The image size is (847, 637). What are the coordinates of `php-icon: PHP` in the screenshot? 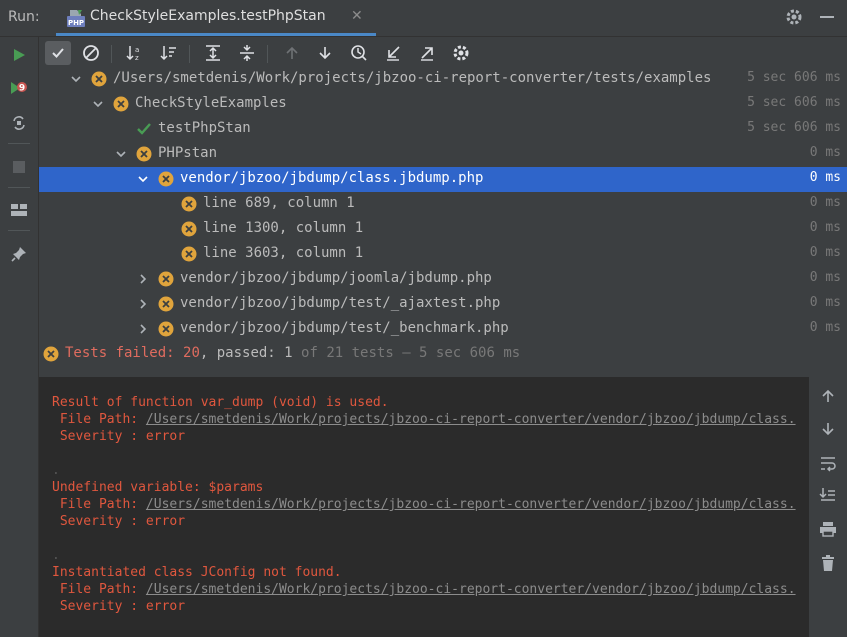 It's located at (76, 18).